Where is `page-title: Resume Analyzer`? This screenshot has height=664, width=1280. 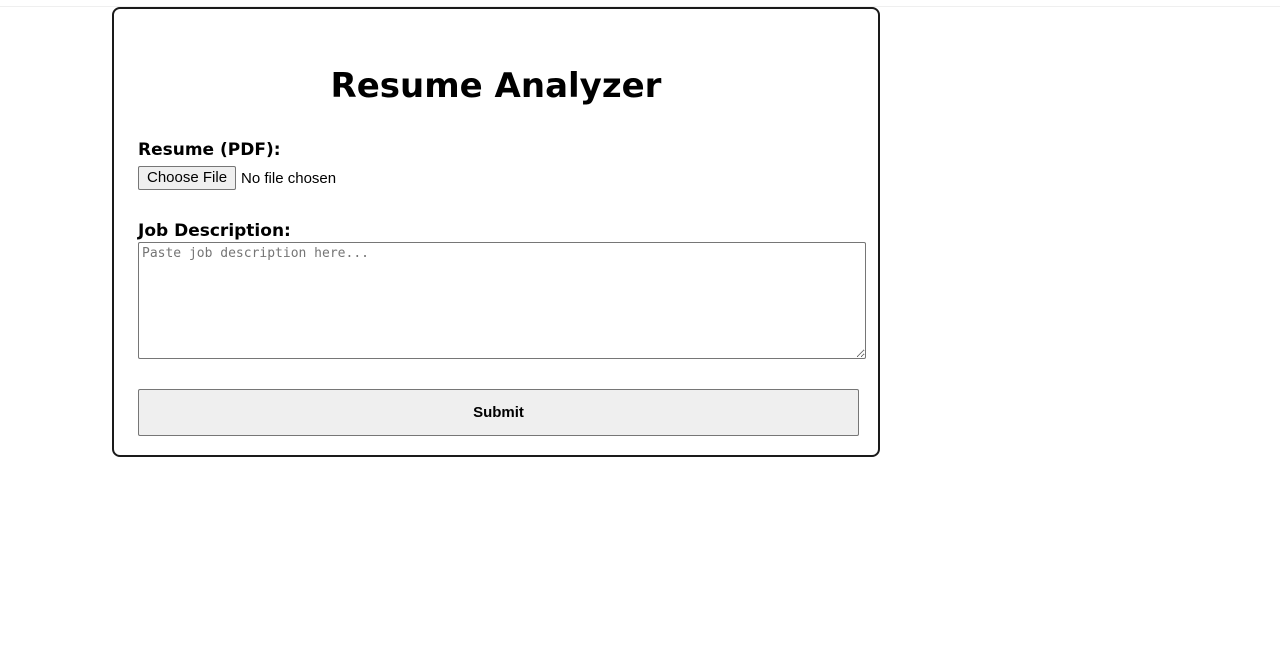 page-title: Resume Analyzer is located at coordinates (496, 86).